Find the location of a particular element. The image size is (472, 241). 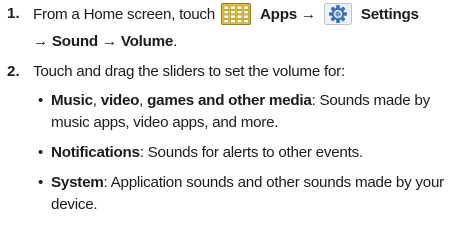

sound-label: Sound is located at coordinates (74, 41).